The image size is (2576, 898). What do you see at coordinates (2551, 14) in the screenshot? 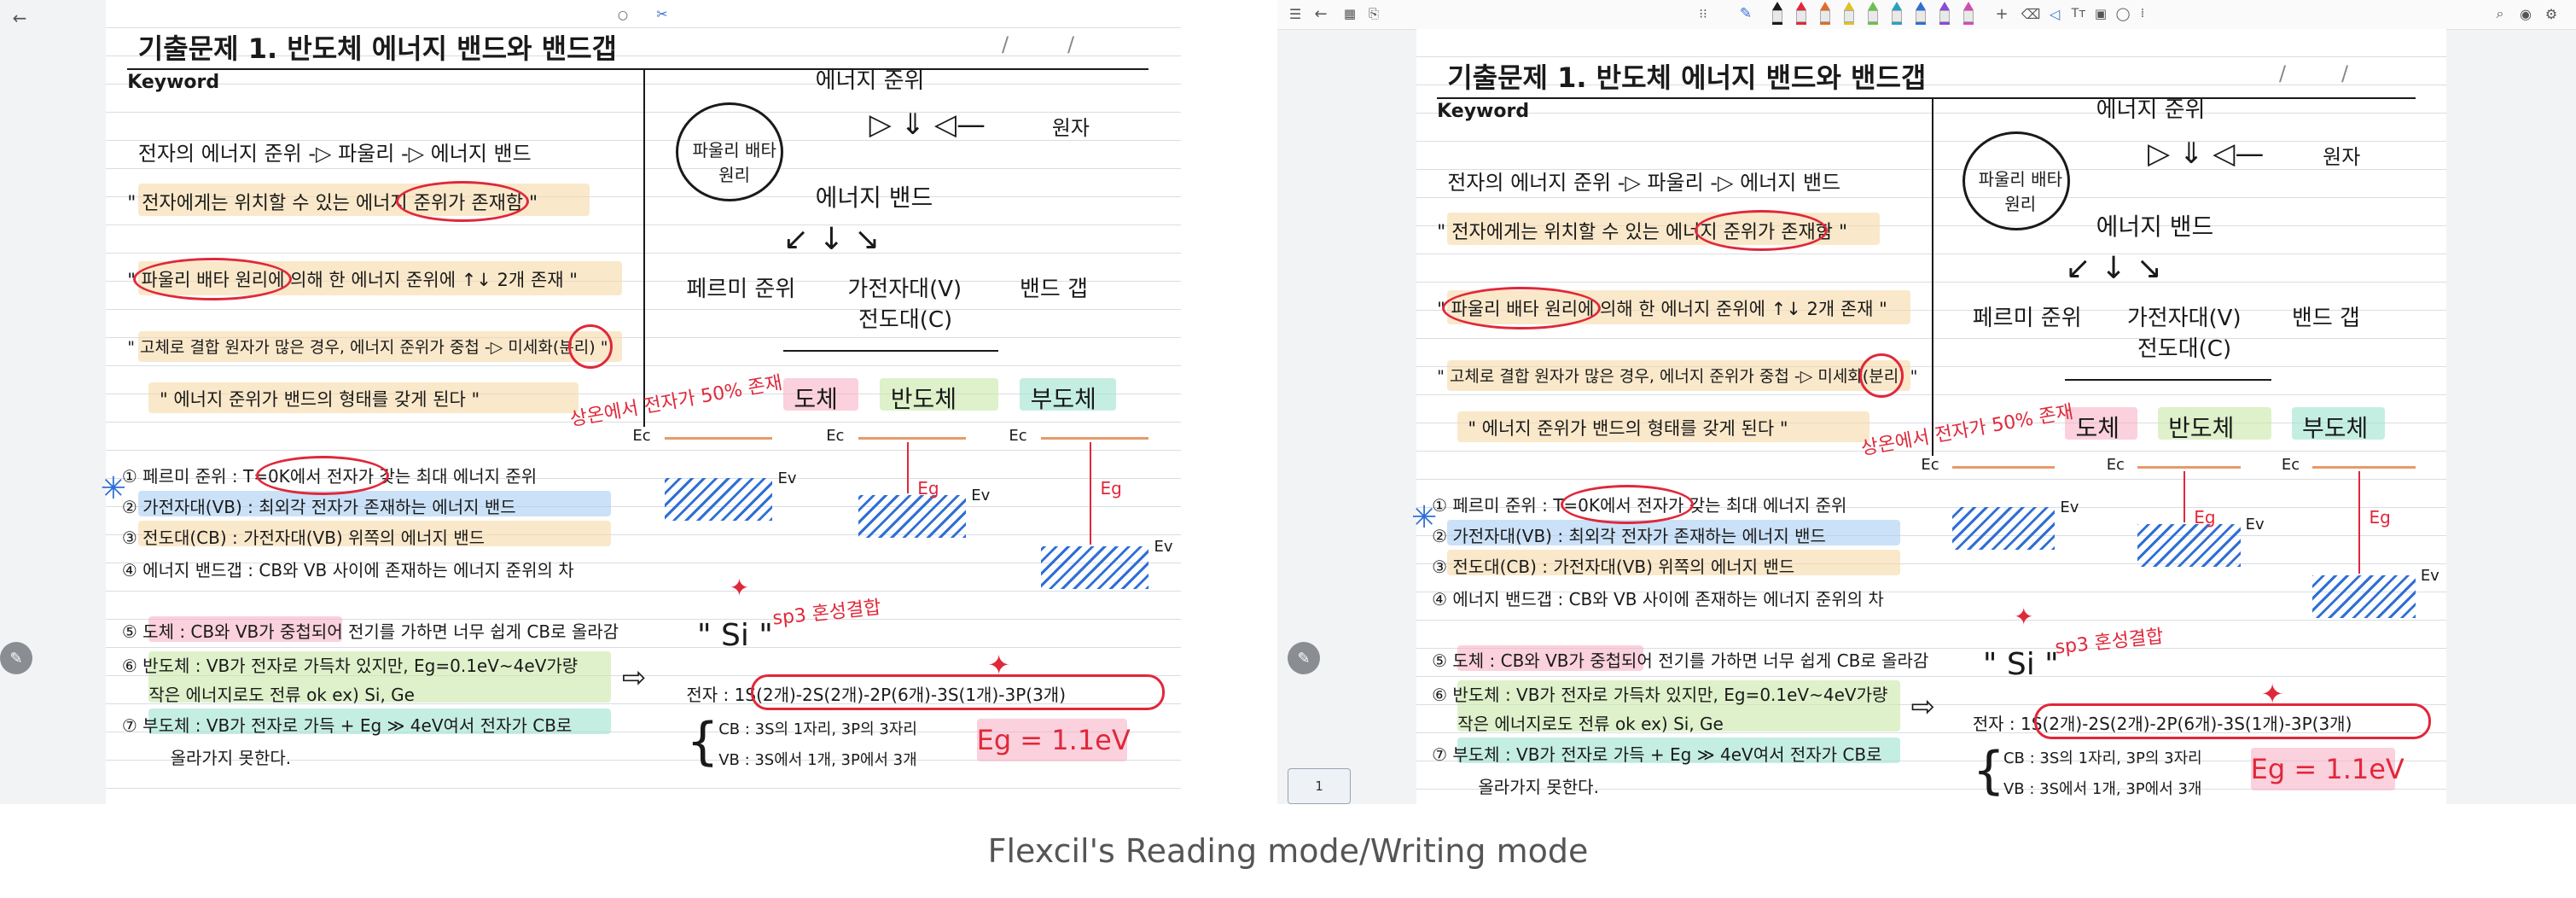
I see `settings-icon: ⚙` at bounding box center [2551, 14].